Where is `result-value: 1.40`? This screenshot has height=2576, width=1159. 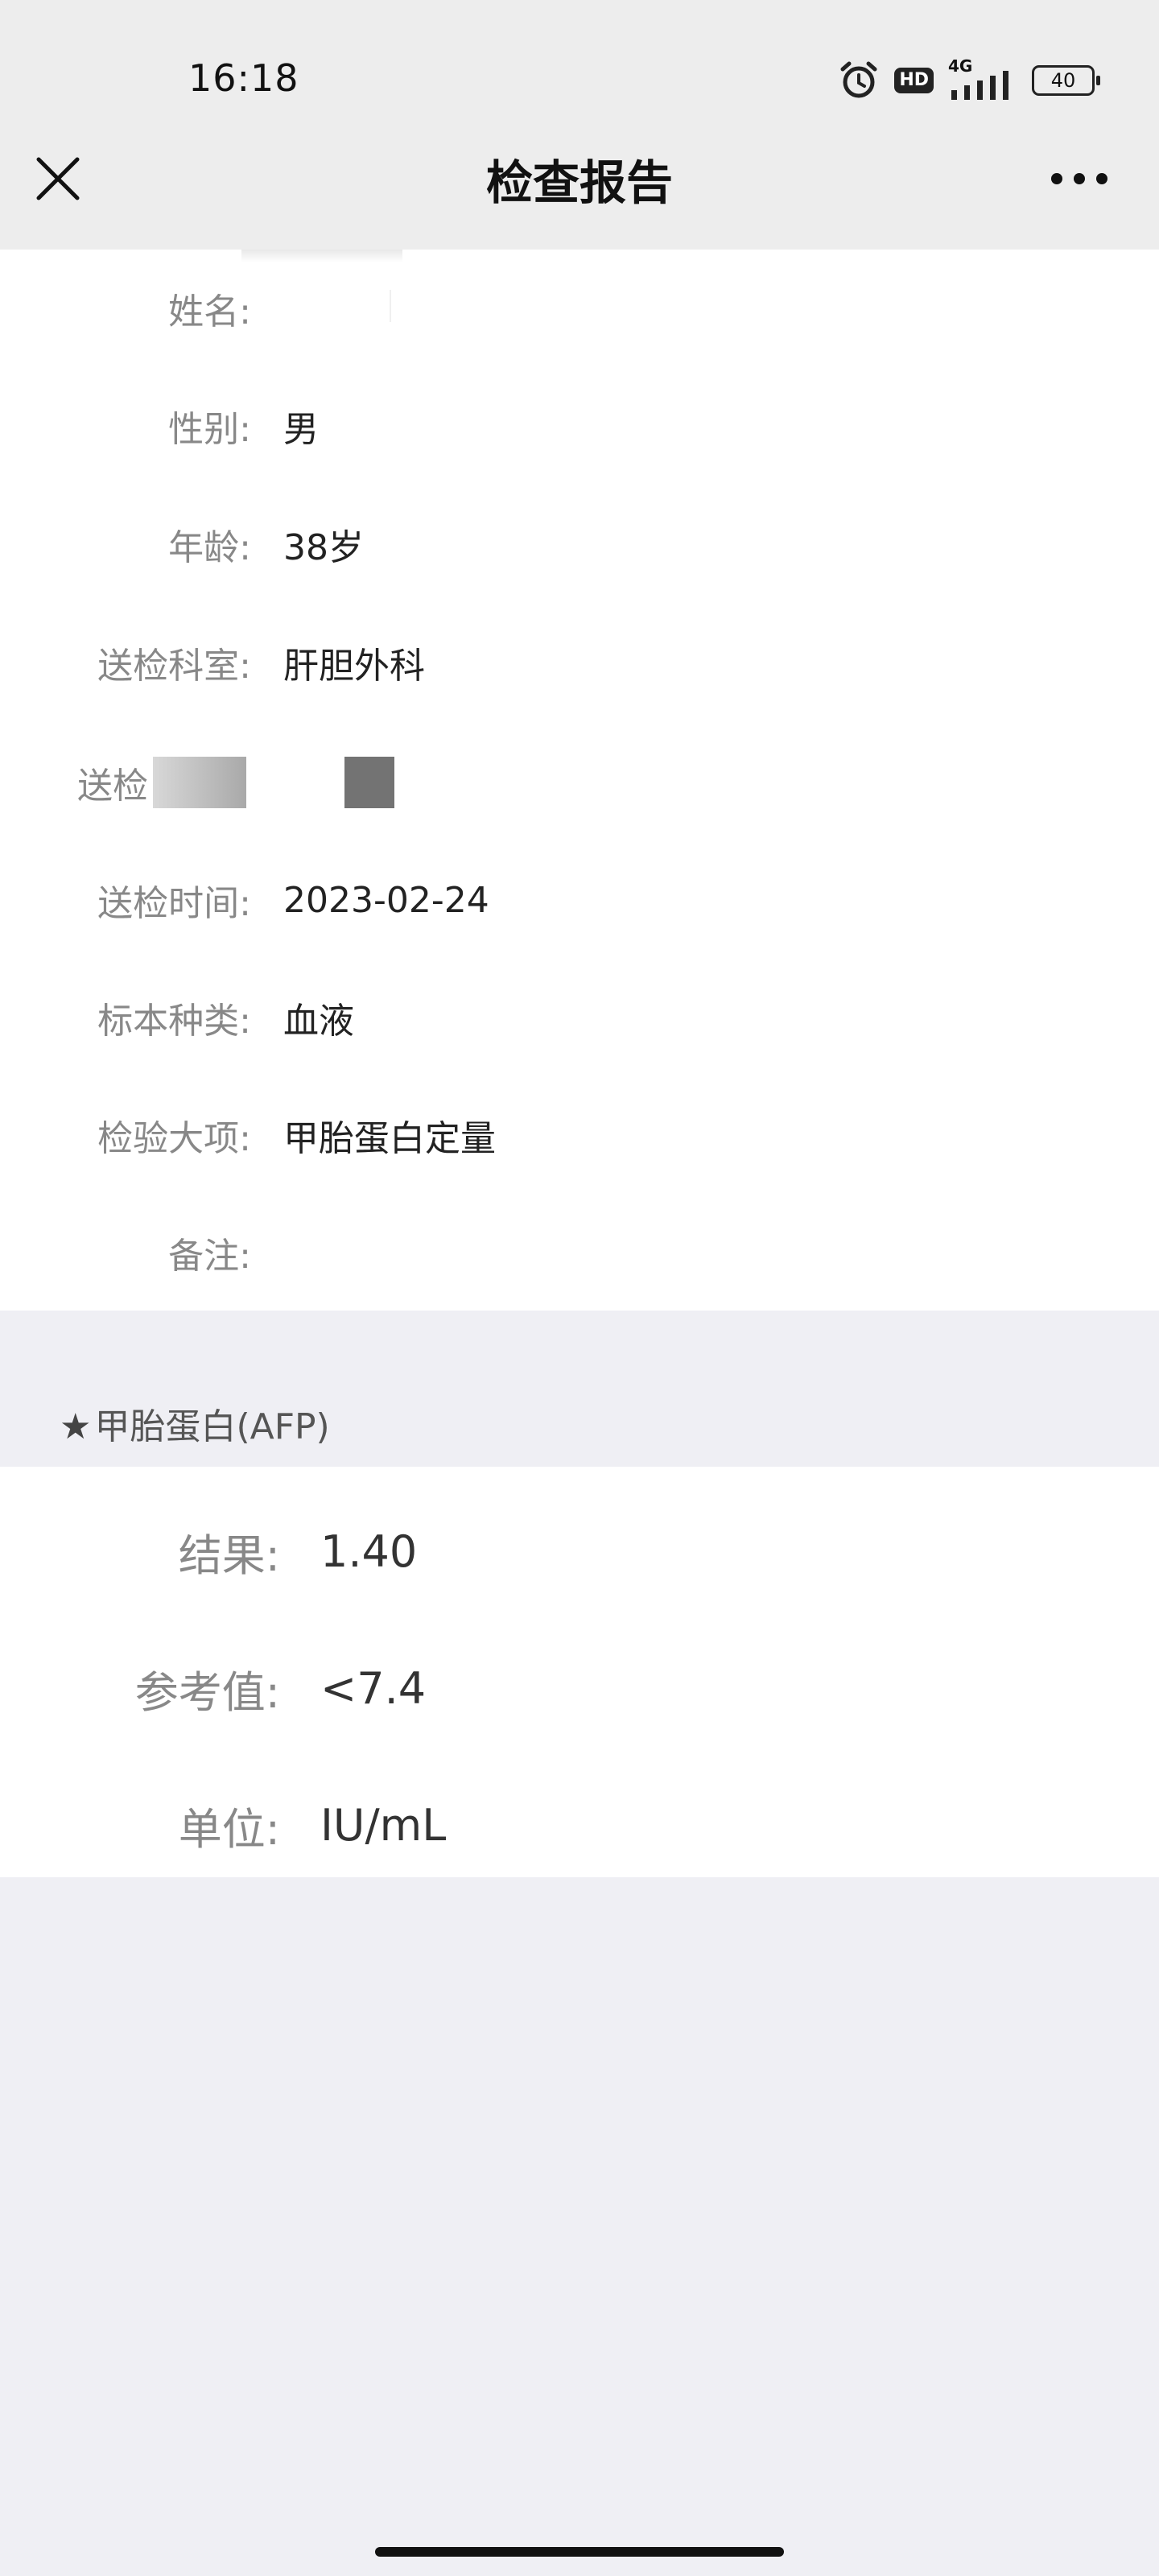
result-value: 1.40 is located at coordinates (369, 1551).